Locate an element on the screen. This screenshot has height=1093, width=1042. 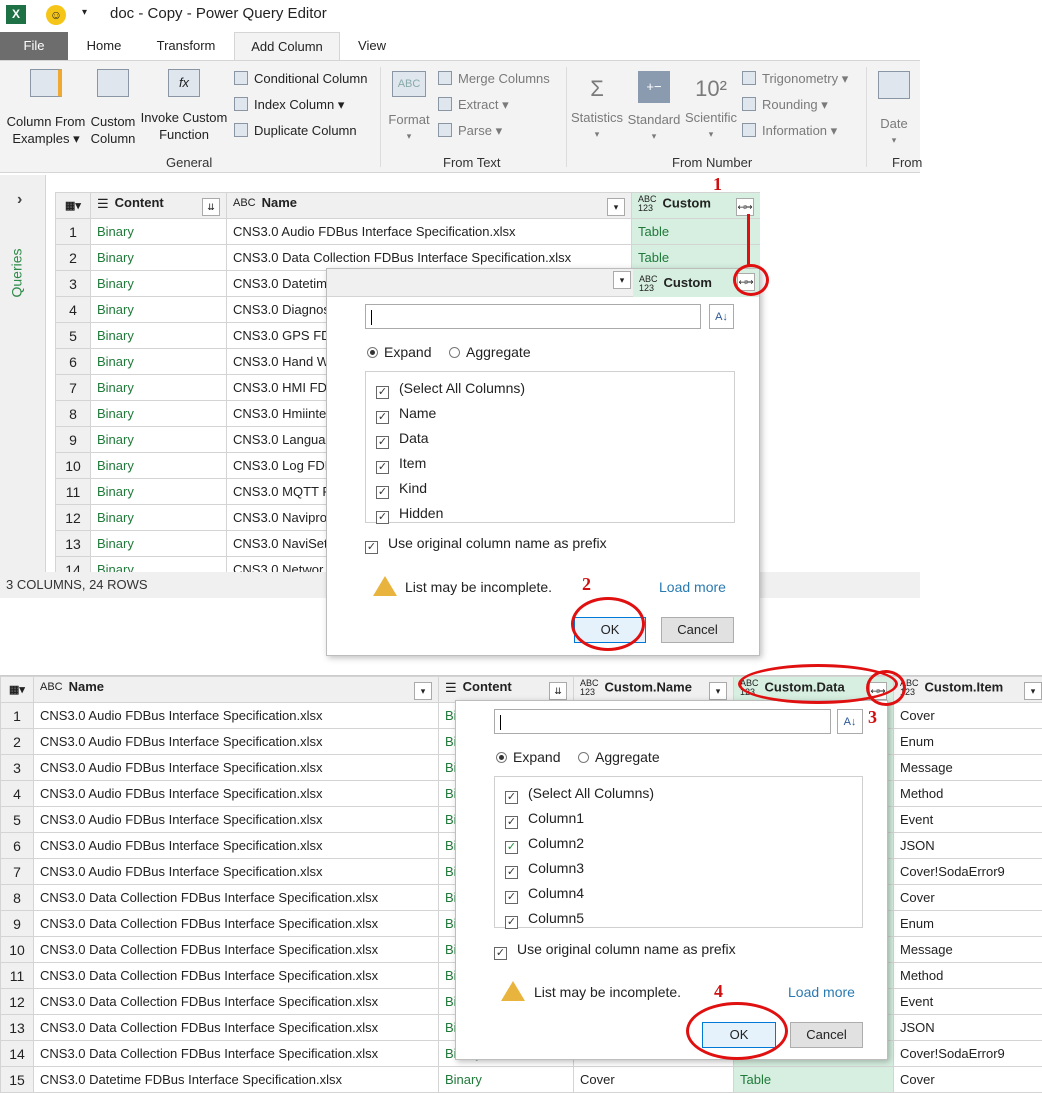
extract-button: Extract ▾ is located at coordinates (473, 104).